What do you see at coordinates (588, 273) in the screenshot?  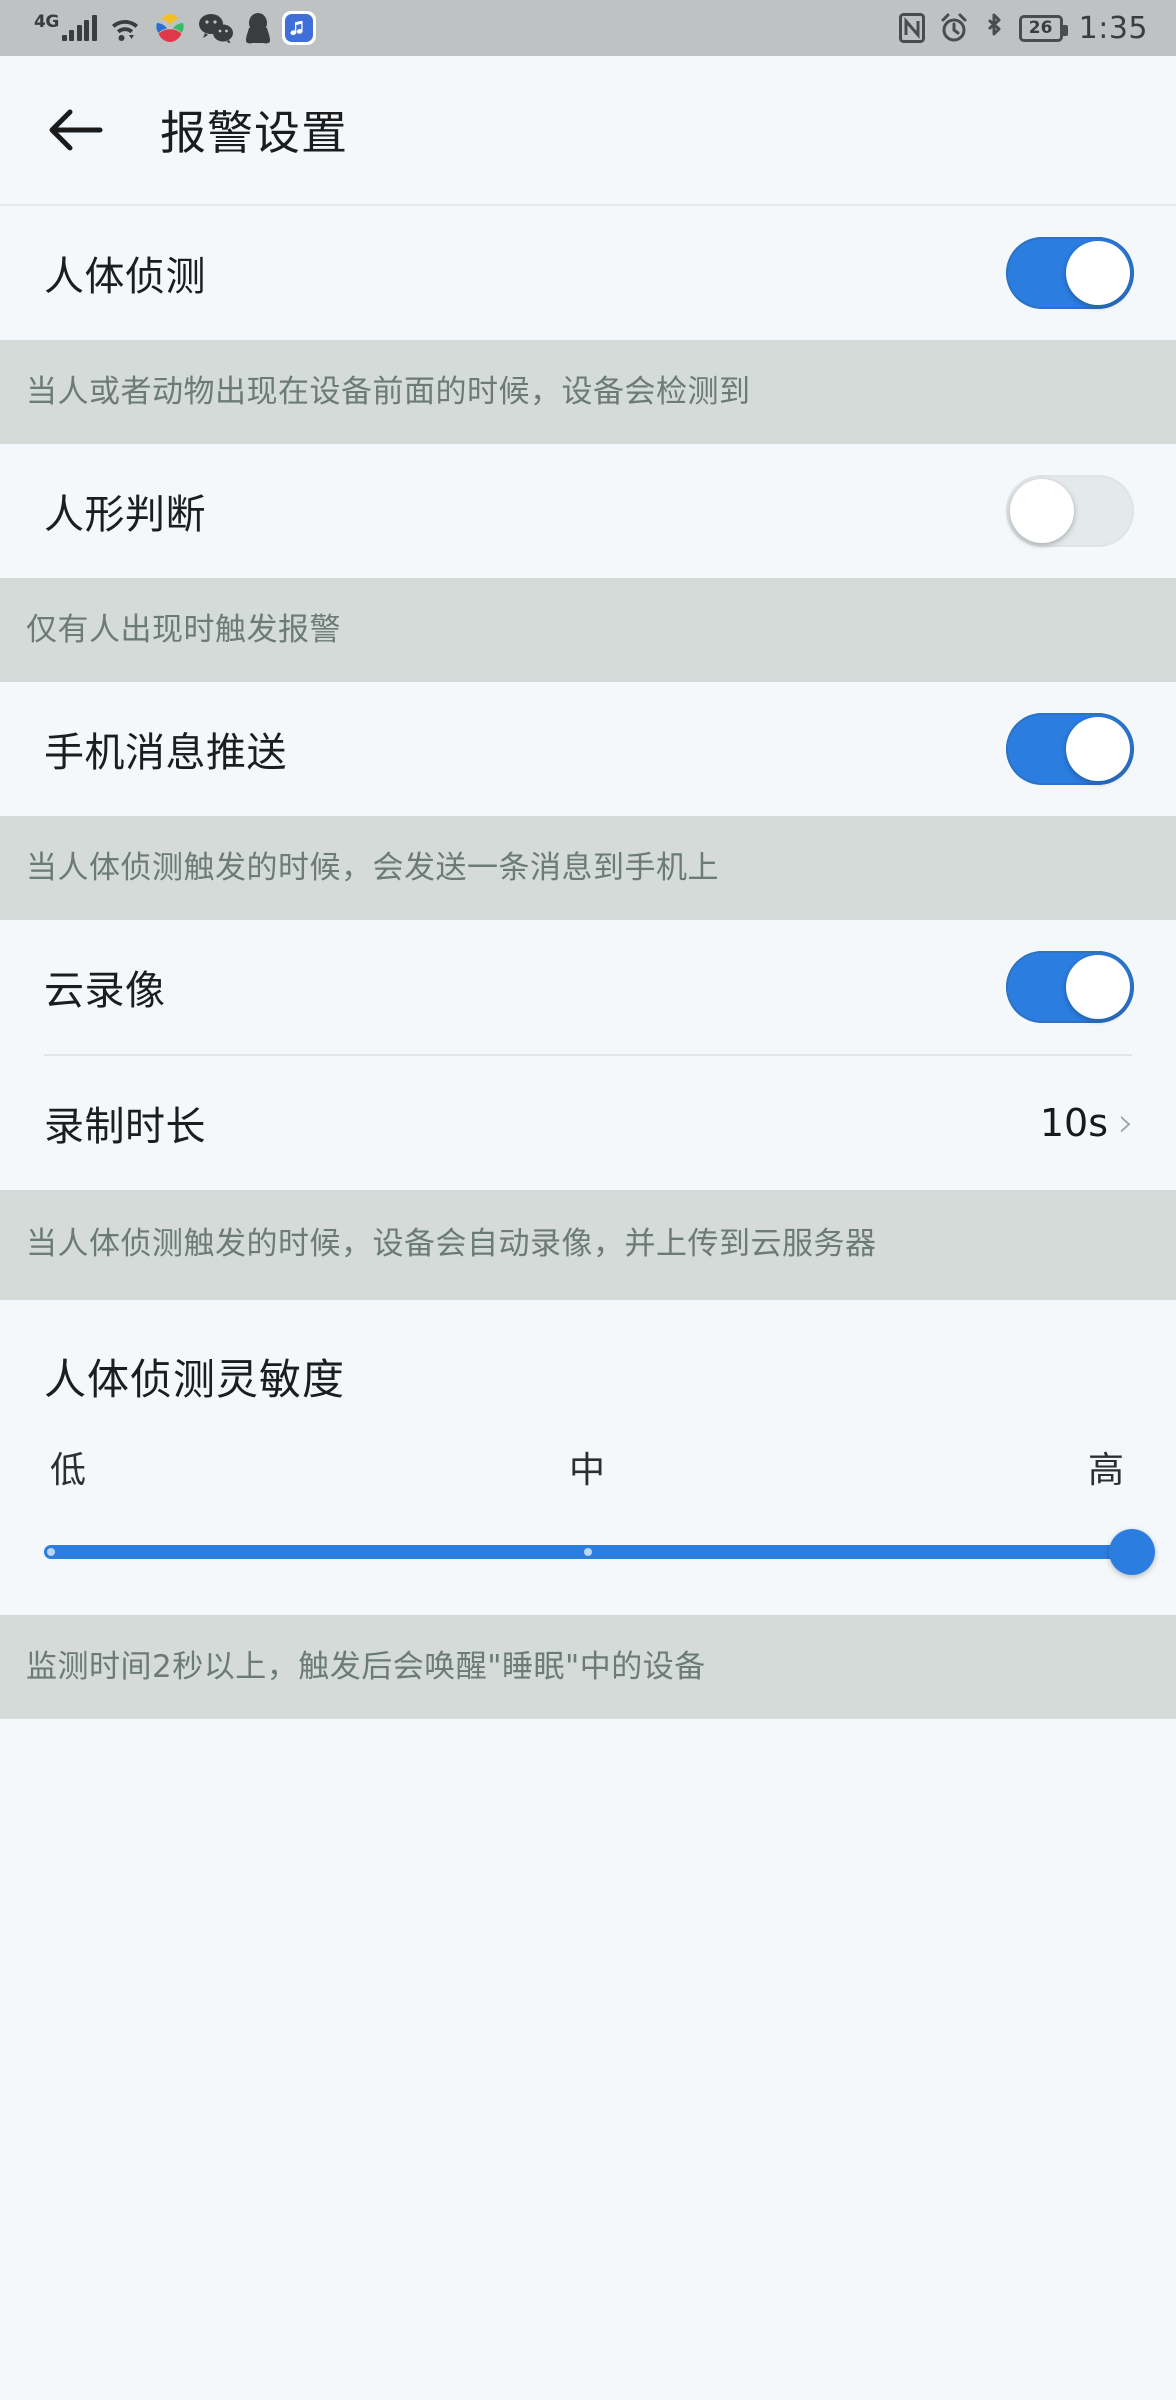 I see `row-human-detection: 人体侦测` at bounding box center [588, 273].